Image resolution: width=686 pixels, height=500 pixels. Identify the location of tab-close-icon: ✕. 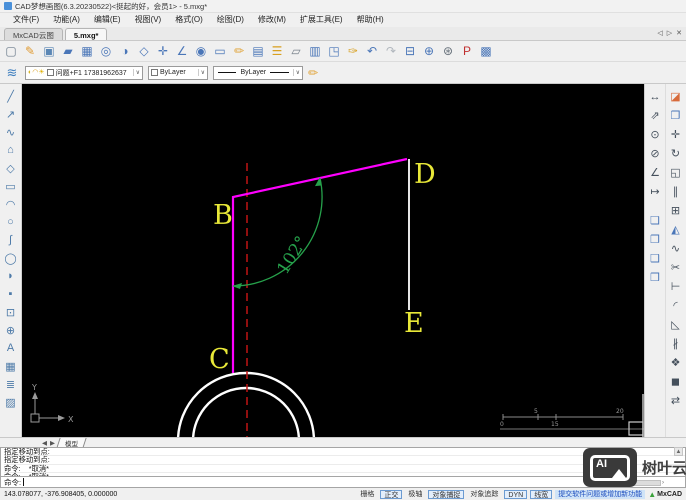
(679, 33).